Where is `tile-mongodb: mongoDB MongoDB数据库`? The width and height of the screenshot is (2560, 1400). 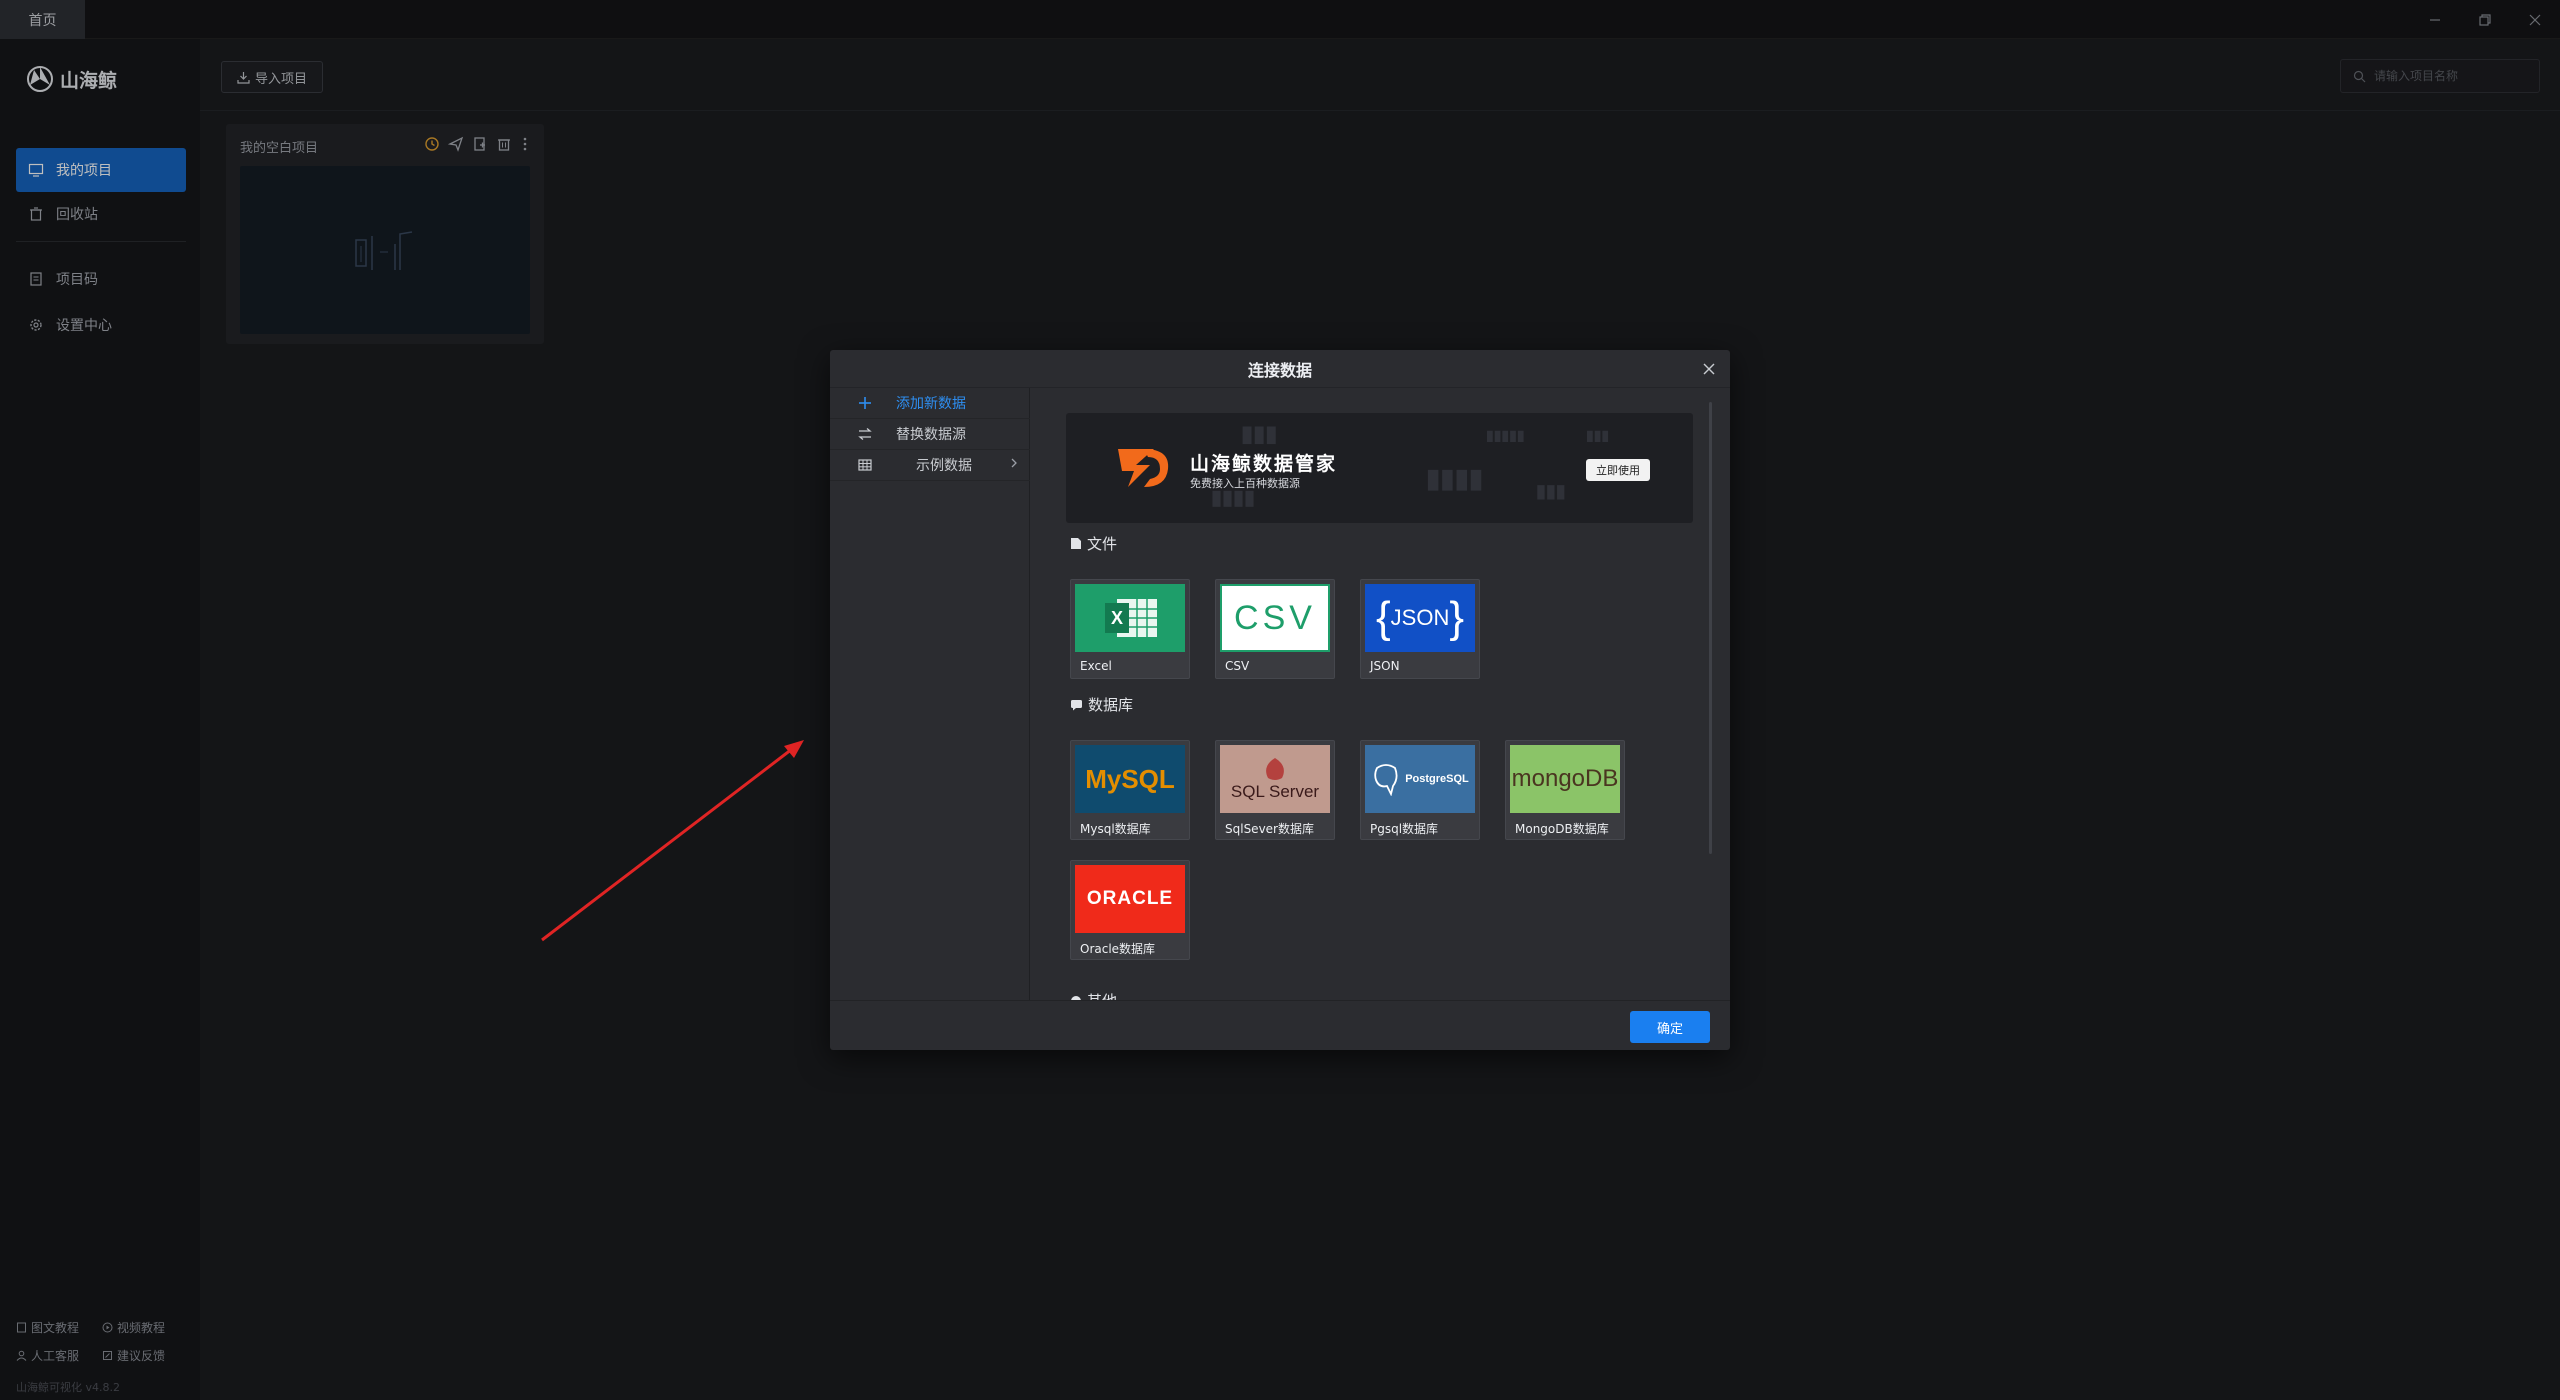 tile-mongodb: mongoDB MongoDB数据库 is located at coordinates (1565, 790).